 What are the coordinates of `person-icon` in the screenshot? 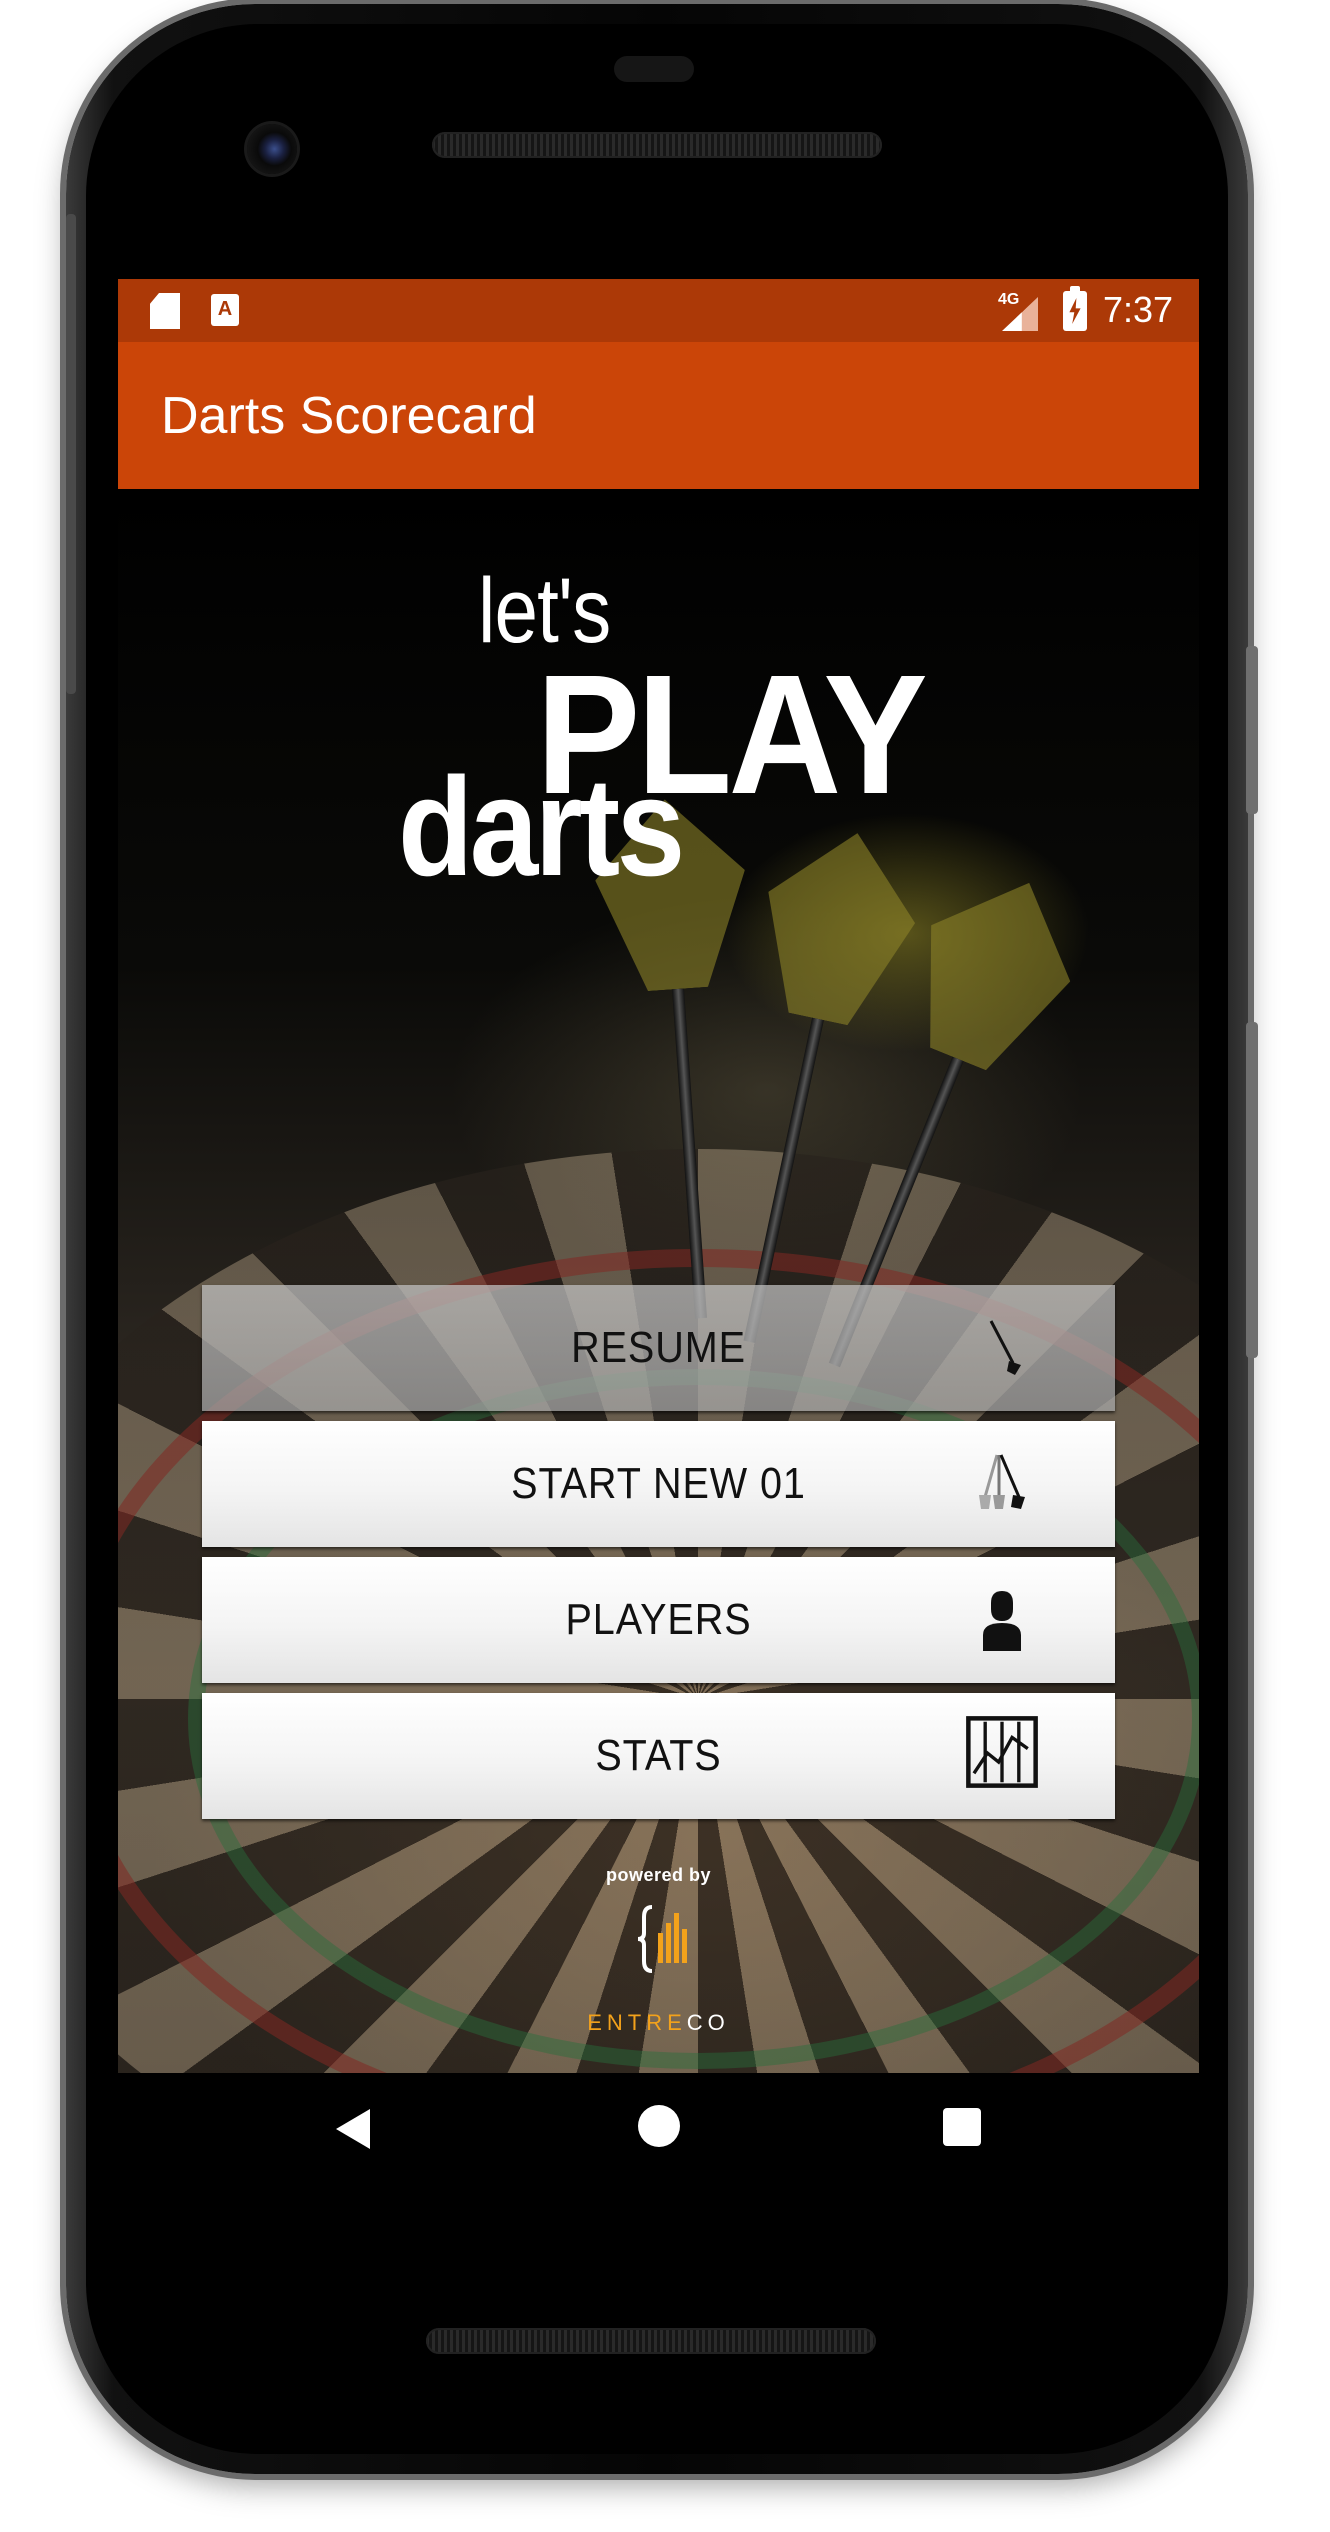 It's located at (1002, 1621).